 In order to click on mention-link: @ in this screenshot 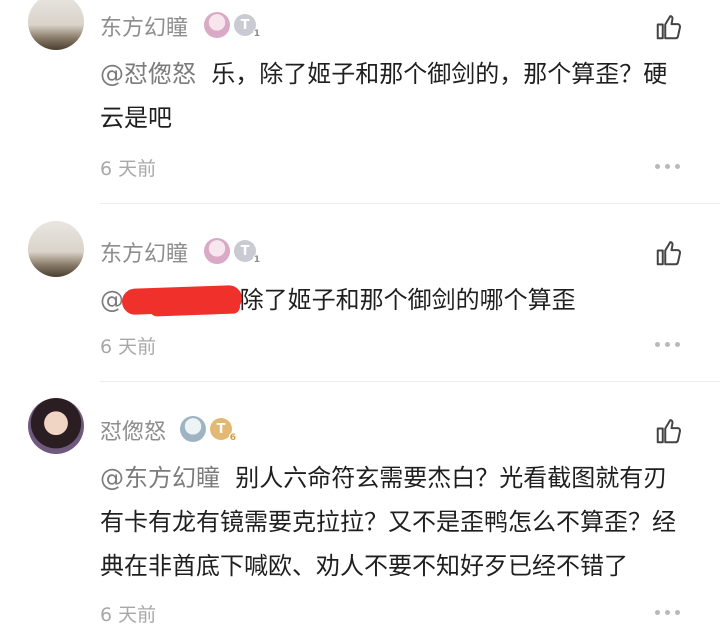, I will do `click(112, 300)`.